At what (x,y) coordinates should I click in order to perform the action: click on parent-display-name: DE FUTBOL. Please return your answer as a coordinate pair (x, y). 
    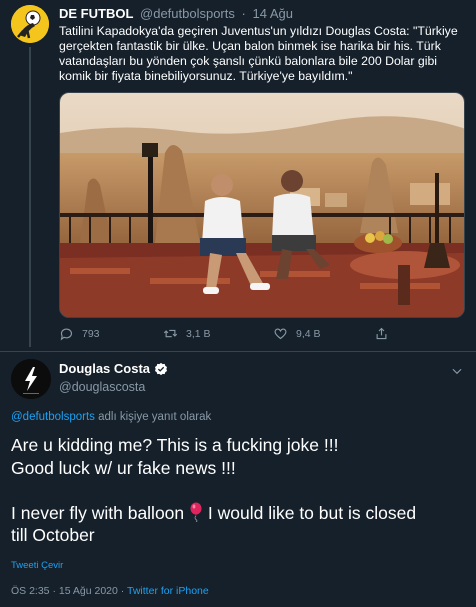
    Looking at the image, I should click on (96, 13).